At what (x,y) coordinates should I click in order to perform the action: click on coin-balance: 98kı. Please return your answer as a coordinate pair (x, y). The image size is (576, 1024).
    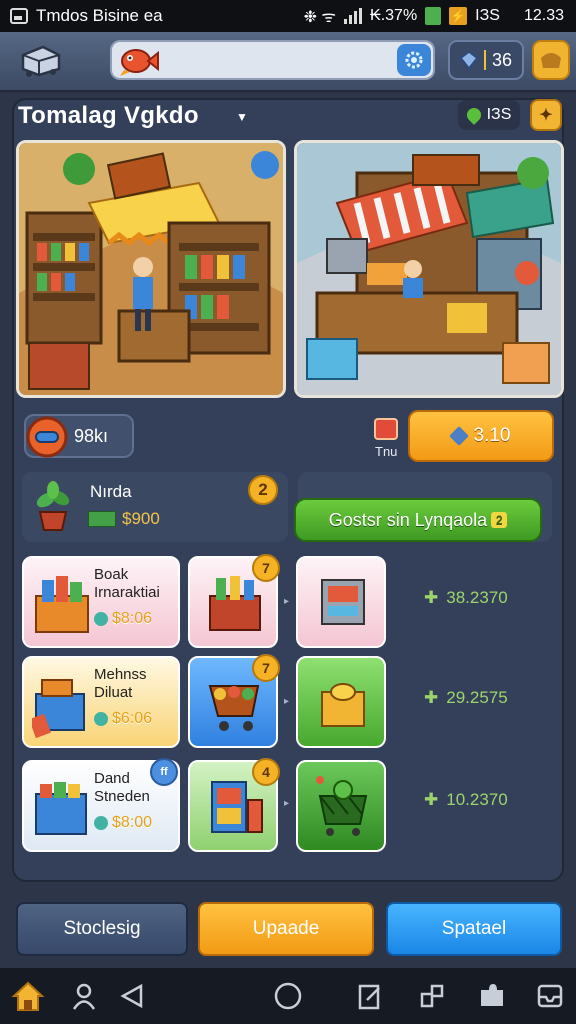
    Looking at the image, I should click on (79, 436).